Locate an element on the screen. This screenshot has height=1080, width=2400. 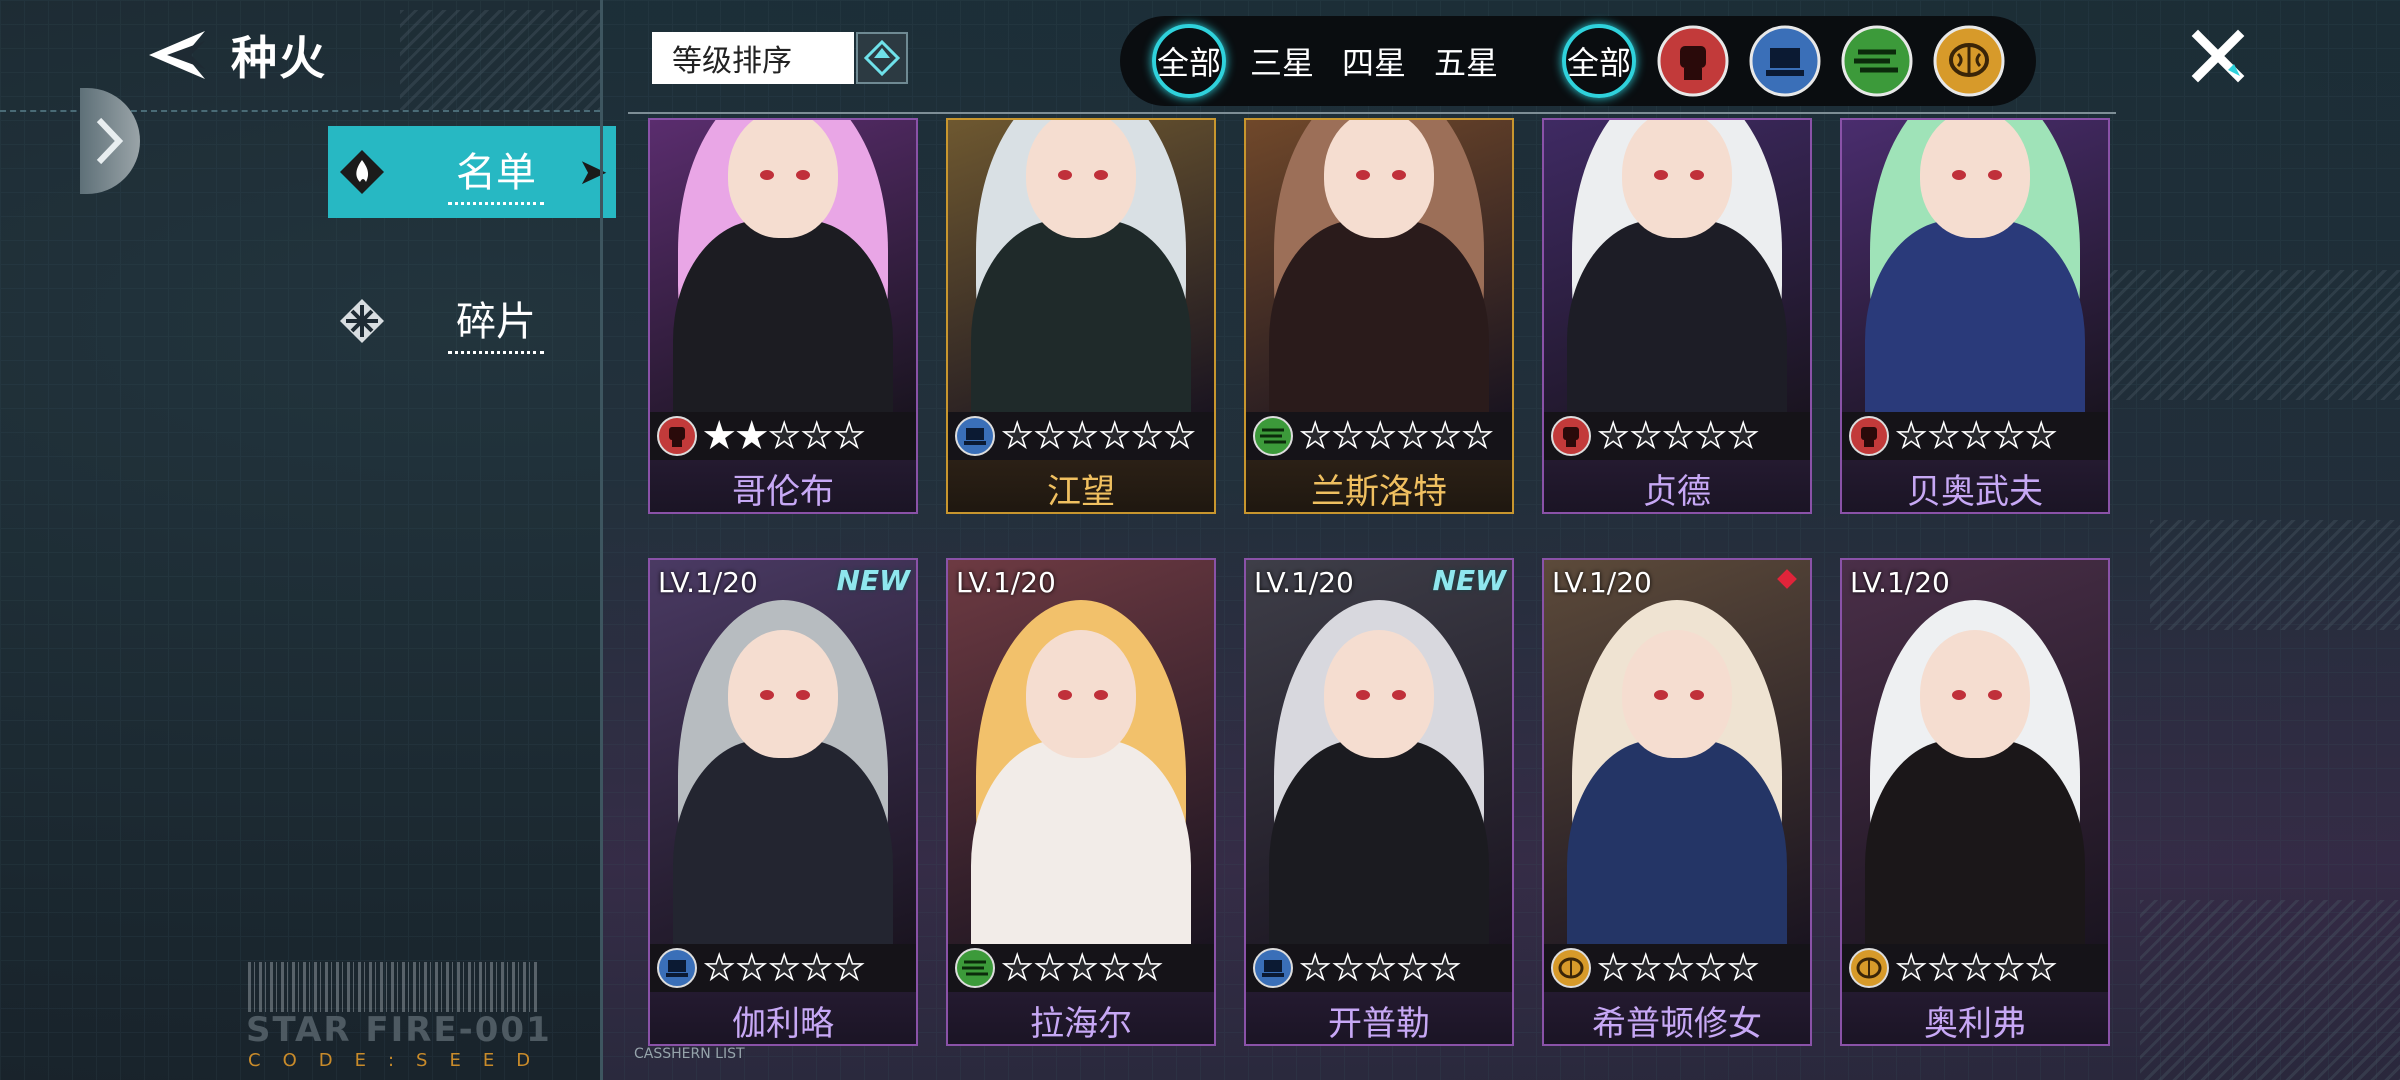
filter-wave is located at coordinates (1877, 61).